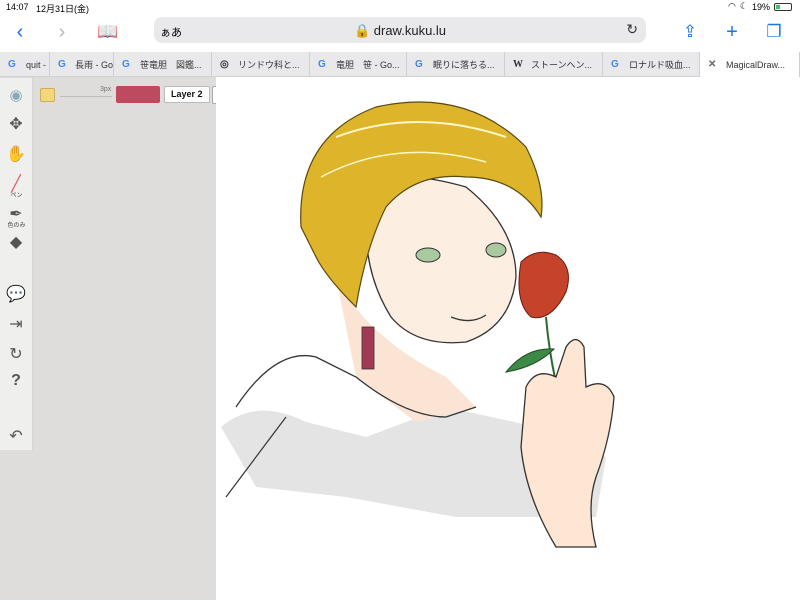 This screenshot has height=605, width=800. What do you see at coordinates (410, 30) in the screenshot?
I see `url-value: draw.kuku.lu` at bounding box center [410, 30].